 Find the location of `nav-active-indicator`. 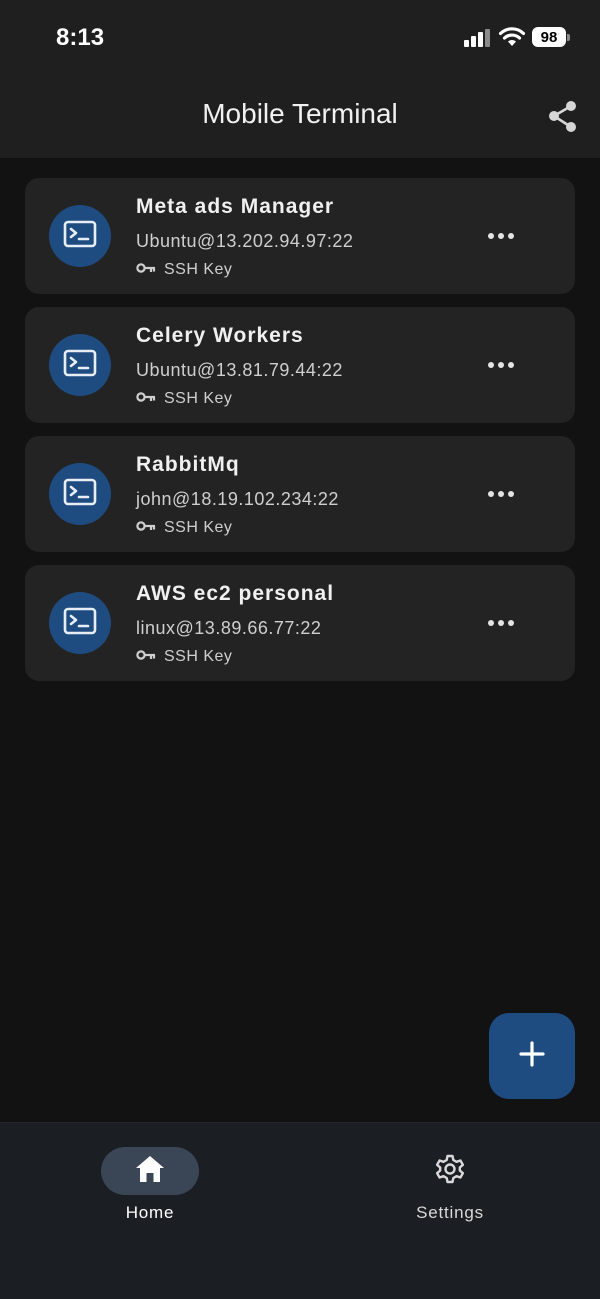

nav-active-indicator is located at coordinates (150, 1171).